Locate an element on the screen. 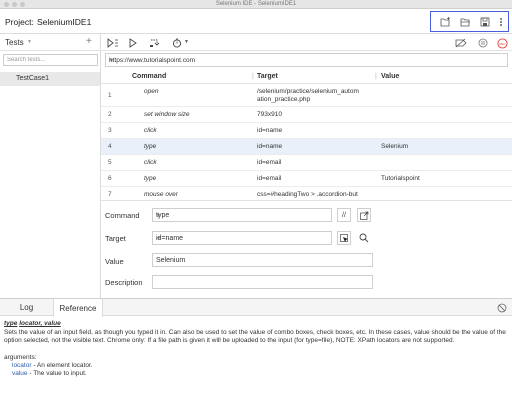  tests-panel: Tests ▼ + TestCase1 is located at coordinates (50, 166).